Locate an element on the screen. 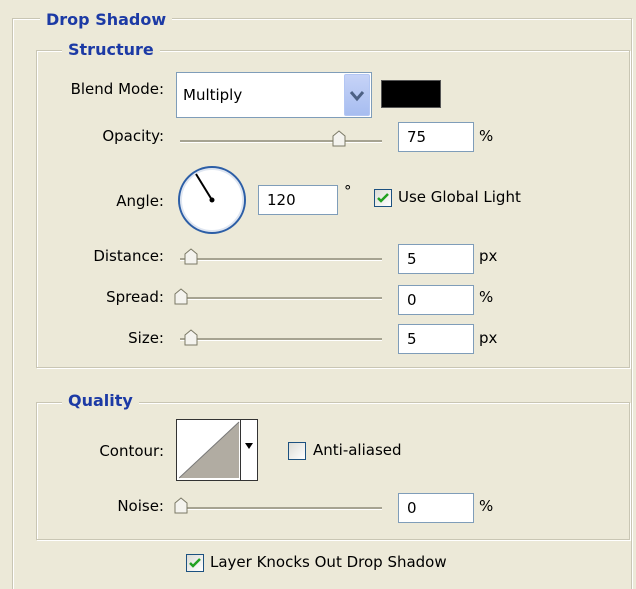 Image resolution: width=636 pixels, height=589 pixels. angle-unit: ° is located at coordinates (348, 191).